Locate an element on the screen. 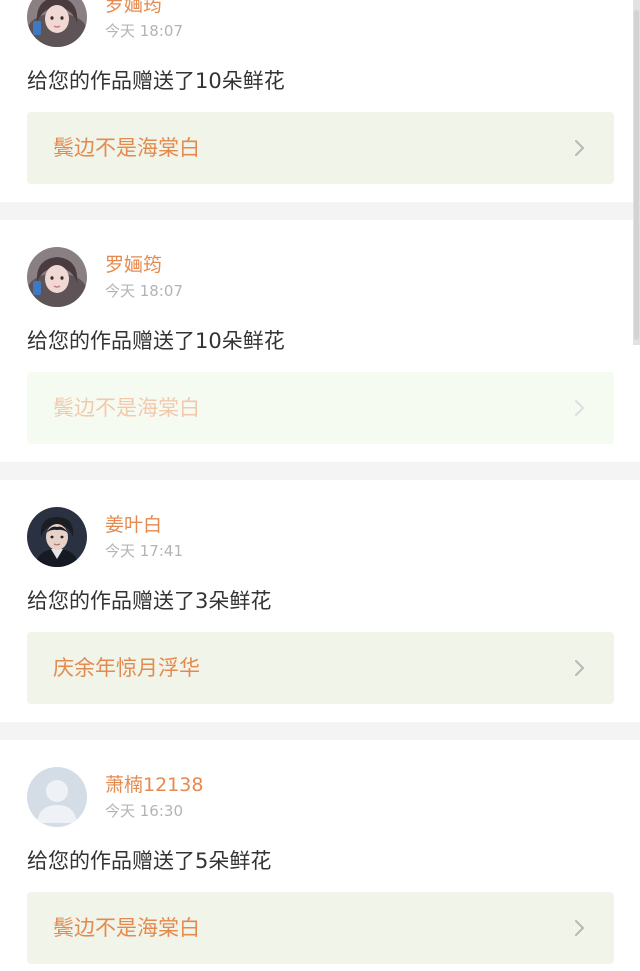  boy-avatar-icon is located at coordinates (57, 537).